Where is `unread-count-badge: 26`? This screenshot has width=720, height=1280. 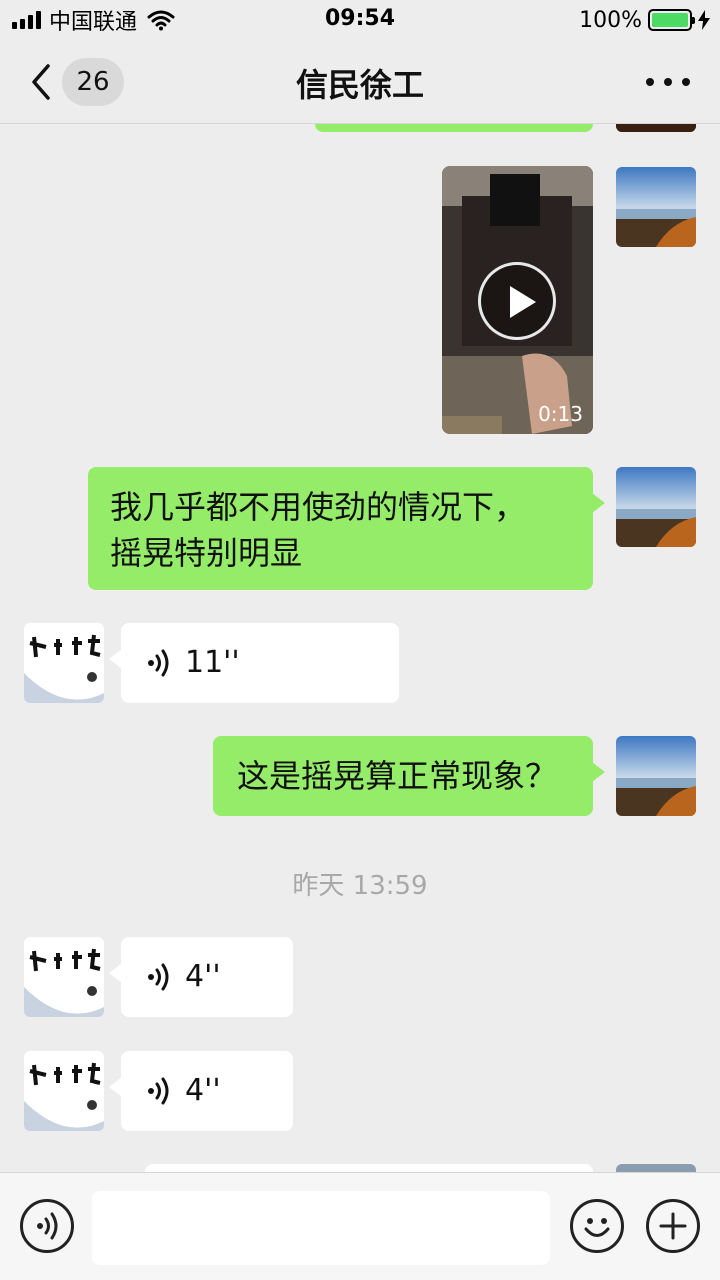 unread-count-badge: 26 is located at coordinates (93, 82).